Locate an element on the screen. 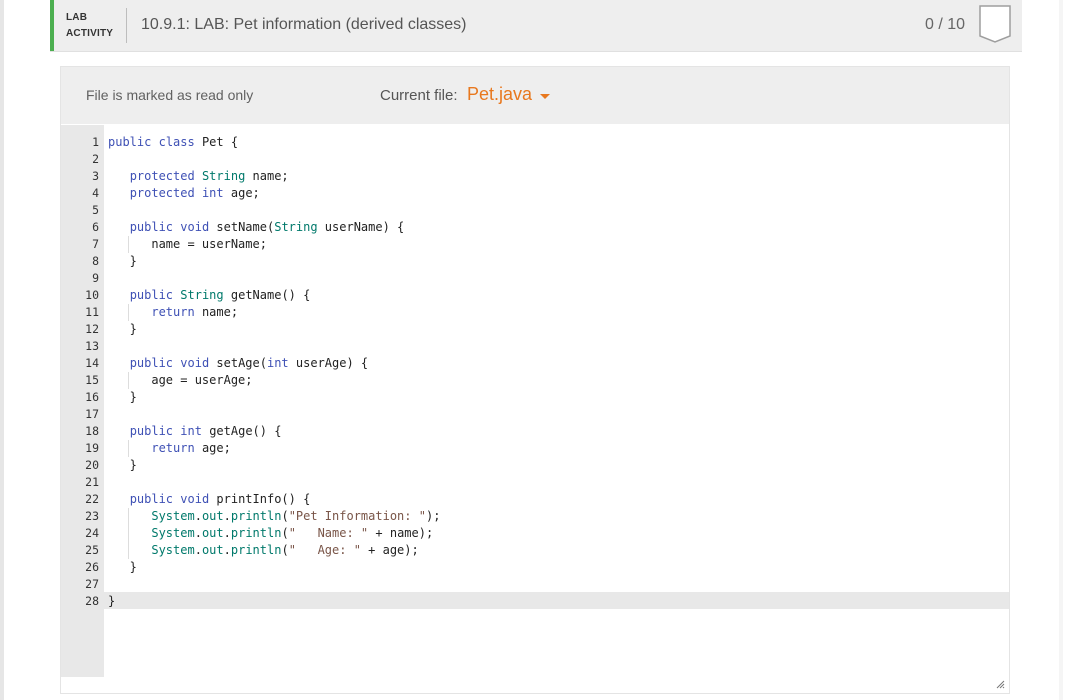 The height and width of the screenshot is (700, 1070). readonly-note: File is marked as read only is located at coordinates (170, 95).